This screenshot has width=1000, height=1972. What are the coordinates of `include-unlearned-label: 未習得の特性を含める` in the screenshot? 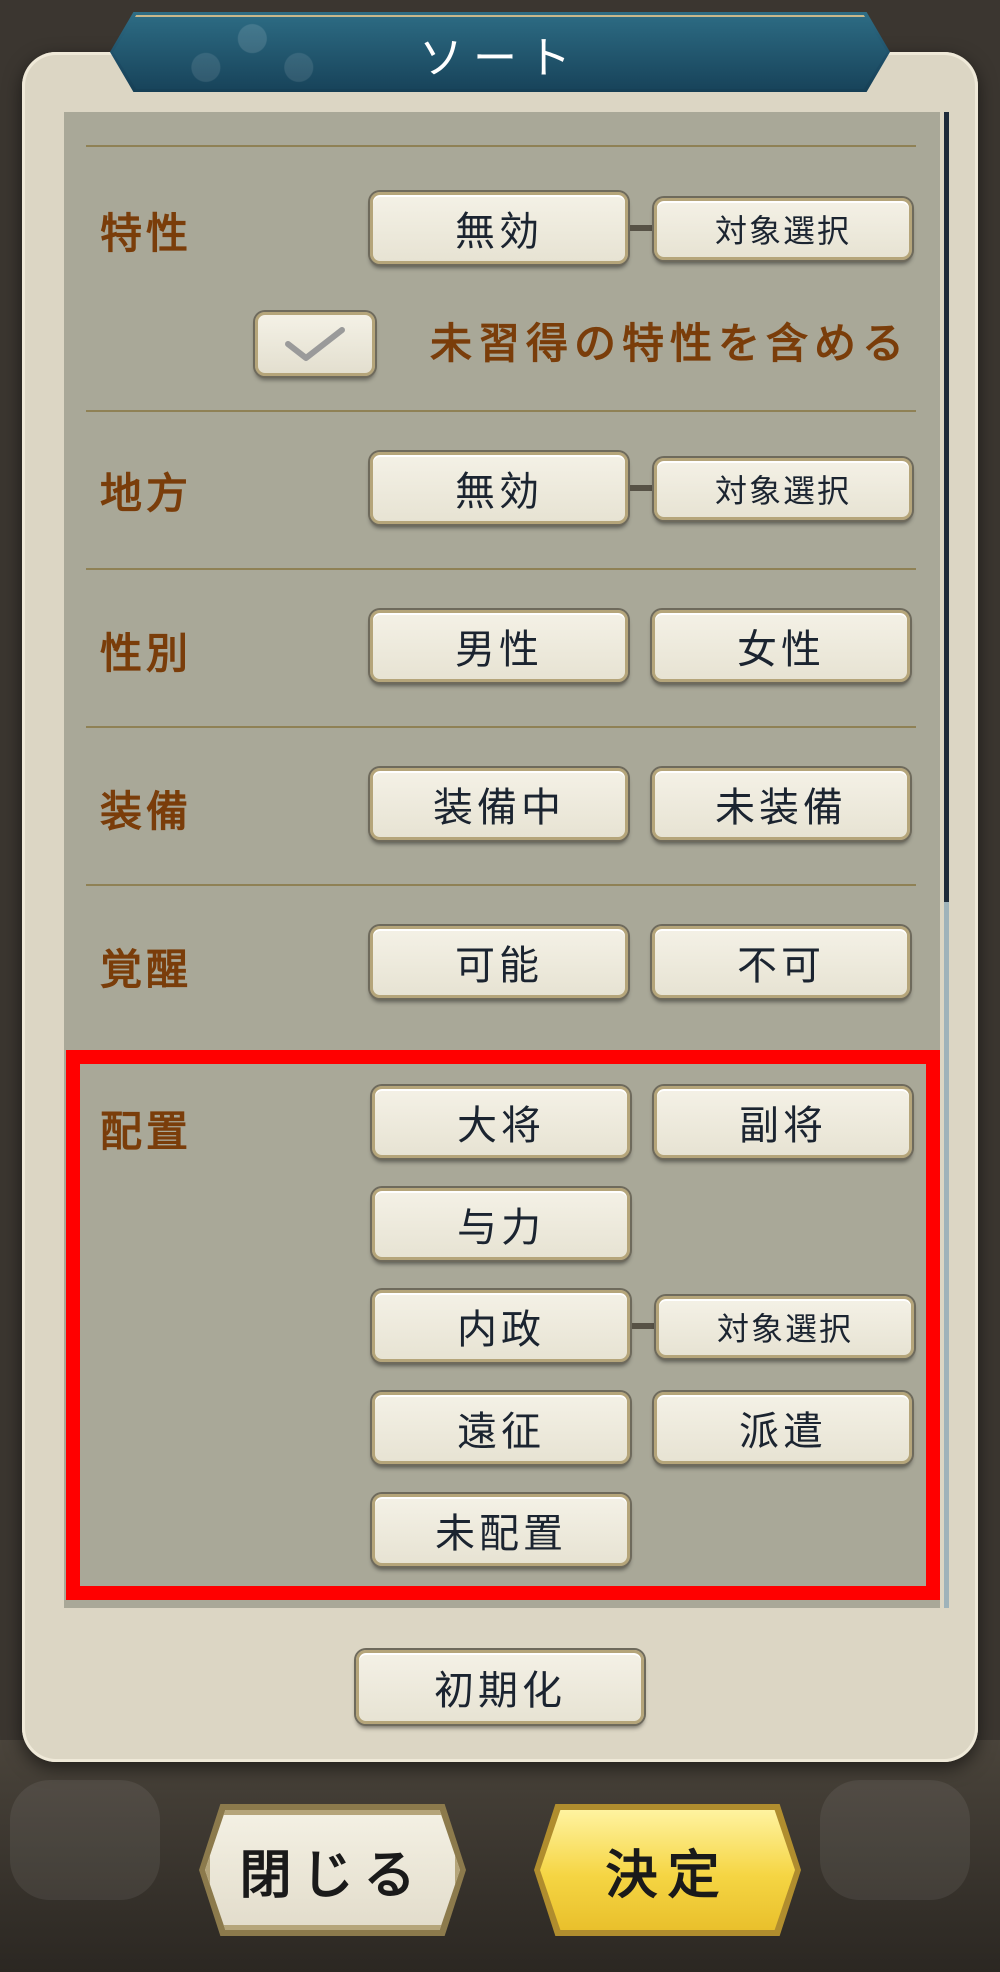 It's located at (670, 340).